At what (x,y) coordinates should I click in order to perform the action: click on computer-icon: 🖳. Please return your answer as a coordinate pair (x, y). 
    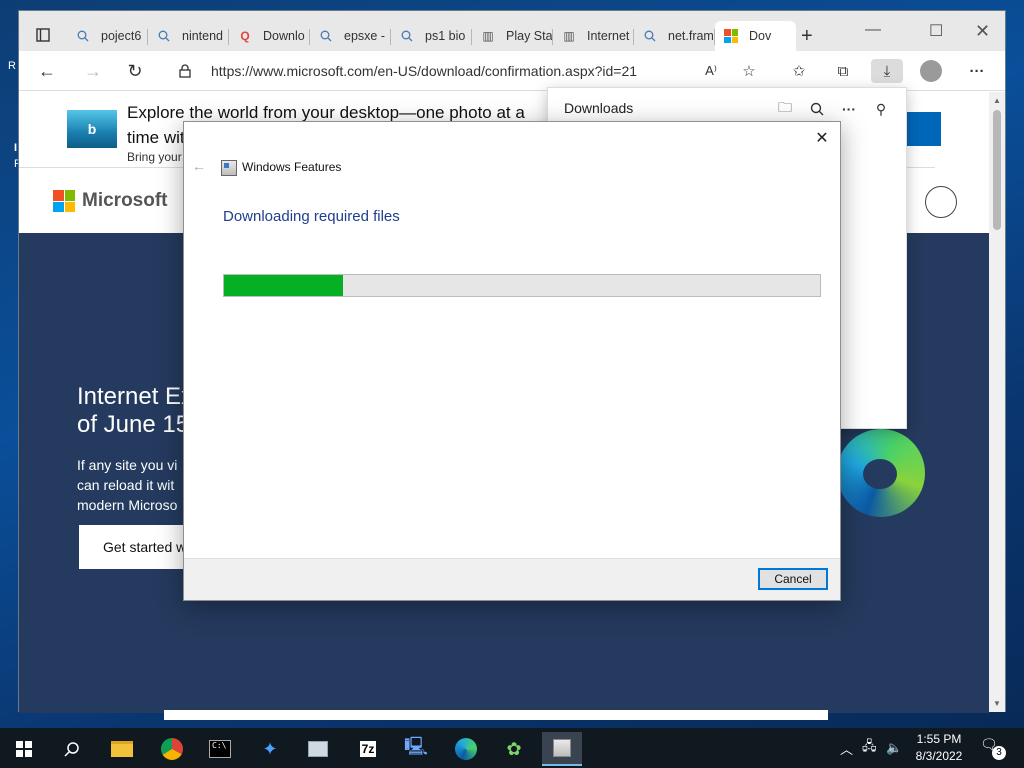
    Looking at the image, I should click on (415, 746).